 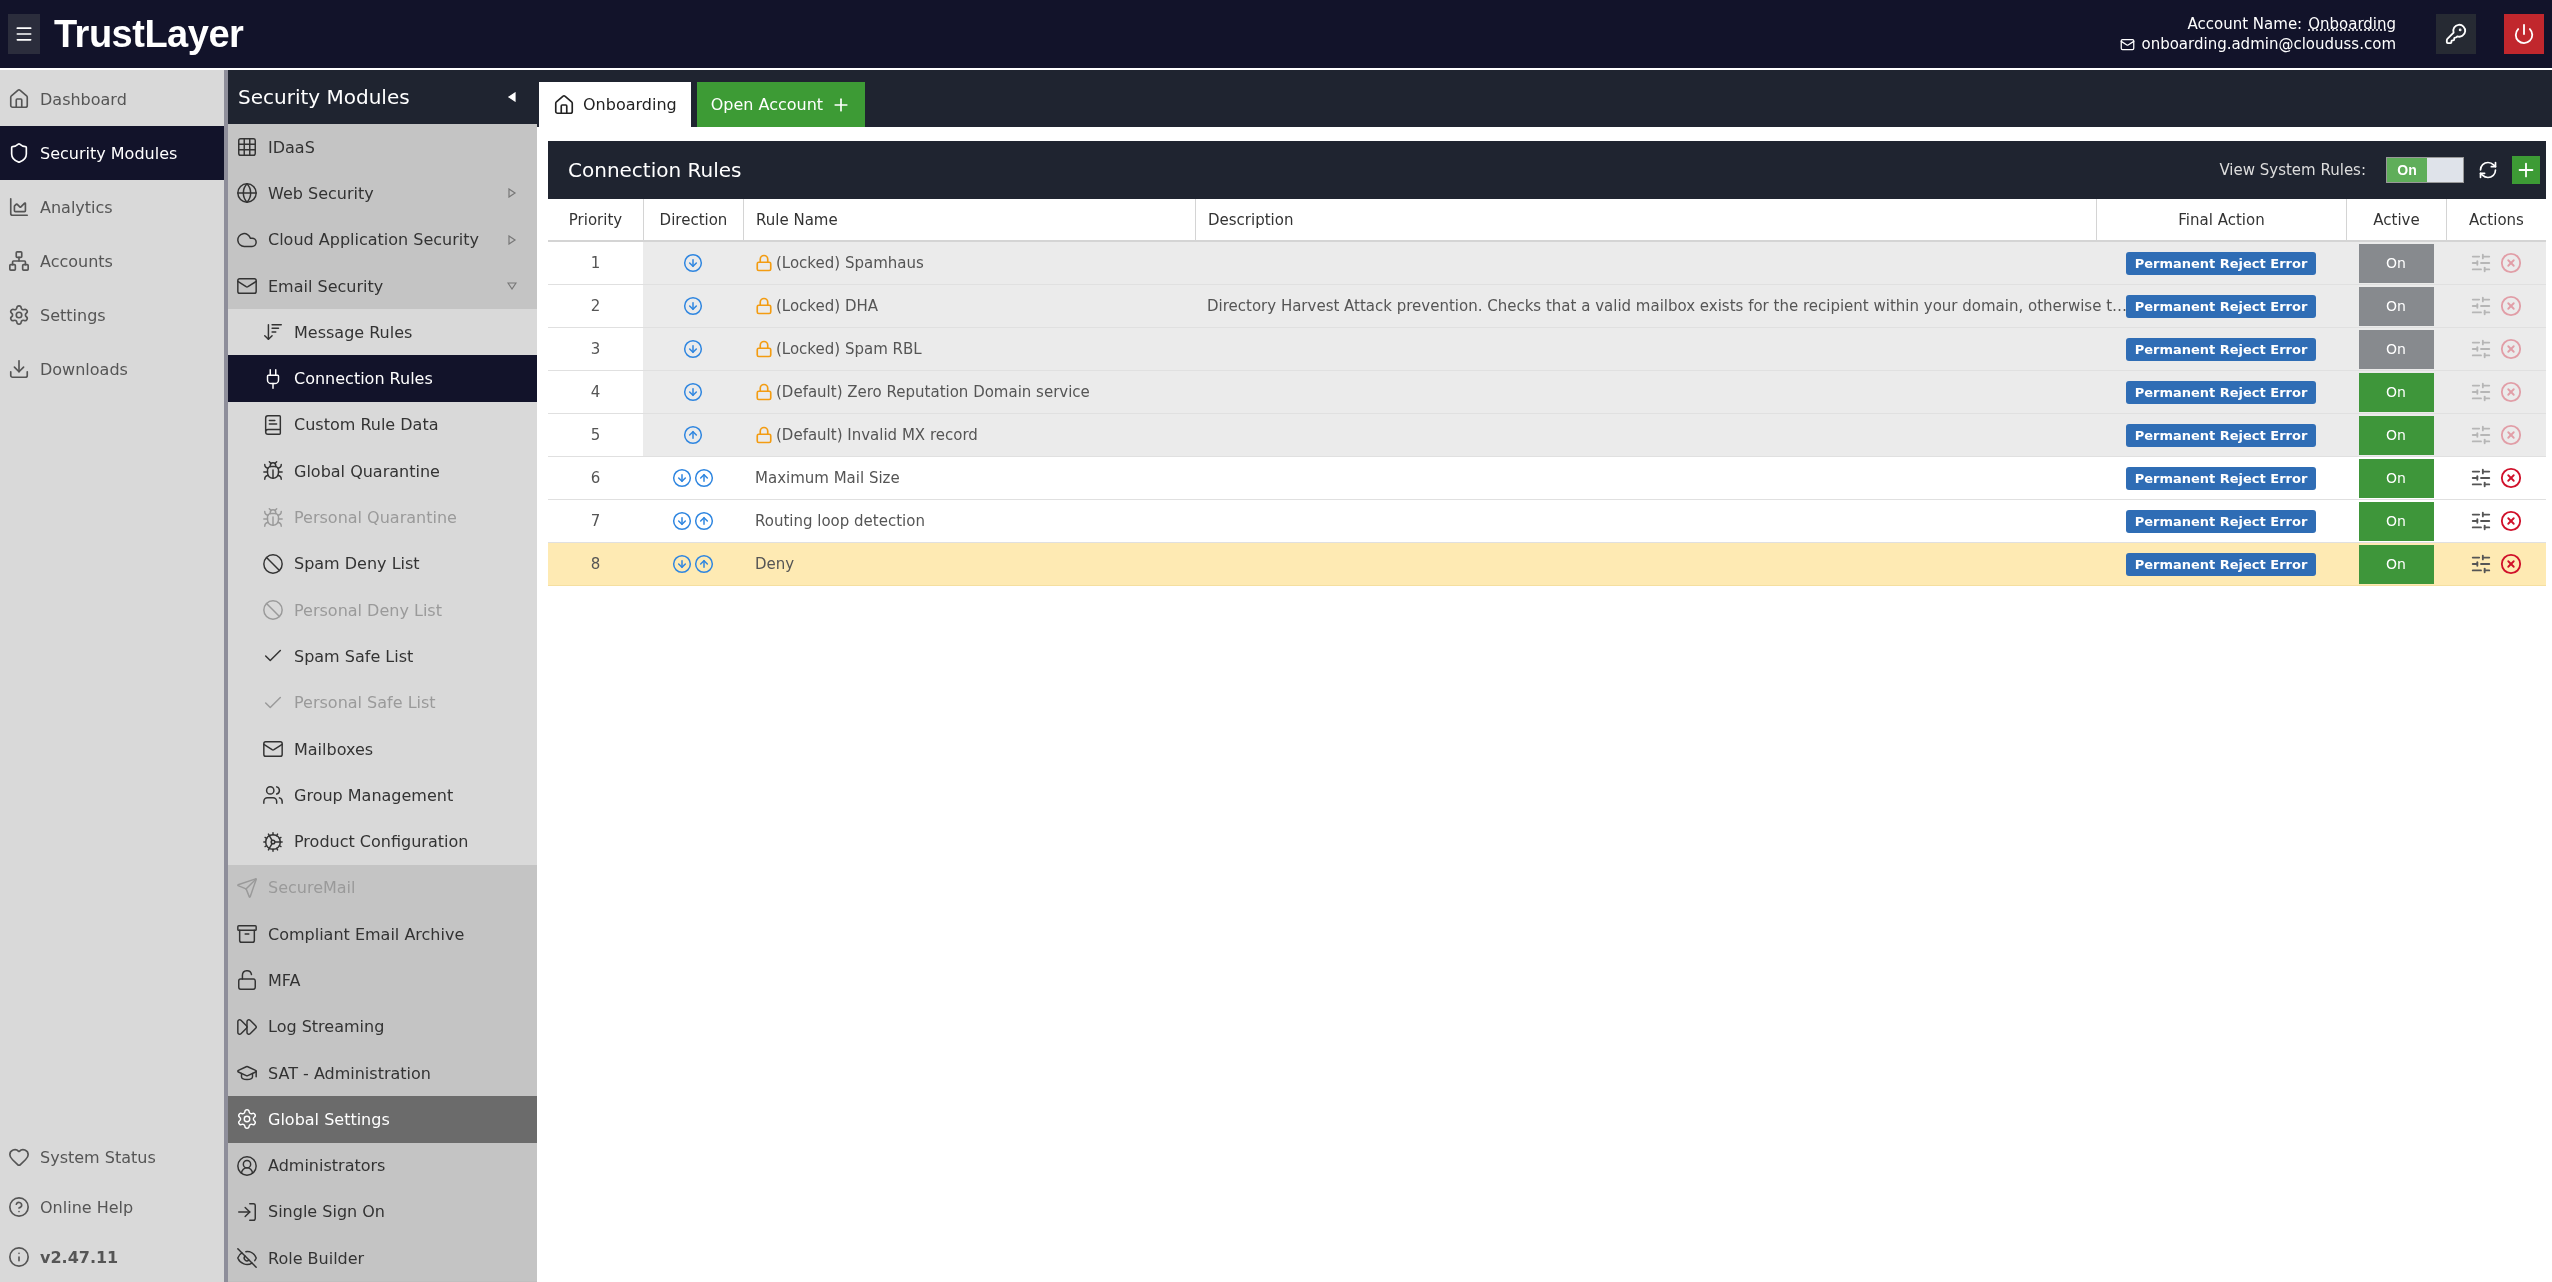 What do you see at coordinates (2496, 219) in the screenshot?
I see `column-header: Actions` at bounding box center [2496, 219].